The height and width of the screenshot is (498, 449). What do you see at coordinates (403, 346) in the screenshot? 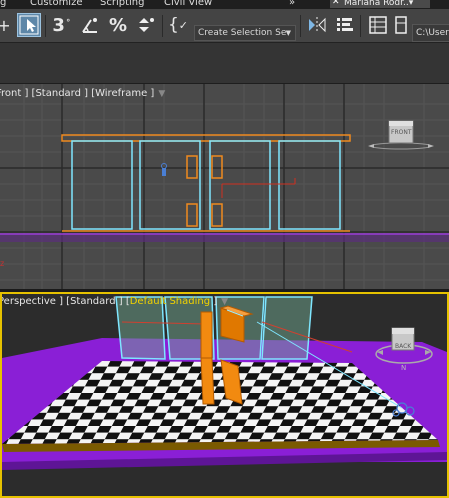
I see `viewcube-face-label: BACK` at bounding box center [403, 346].